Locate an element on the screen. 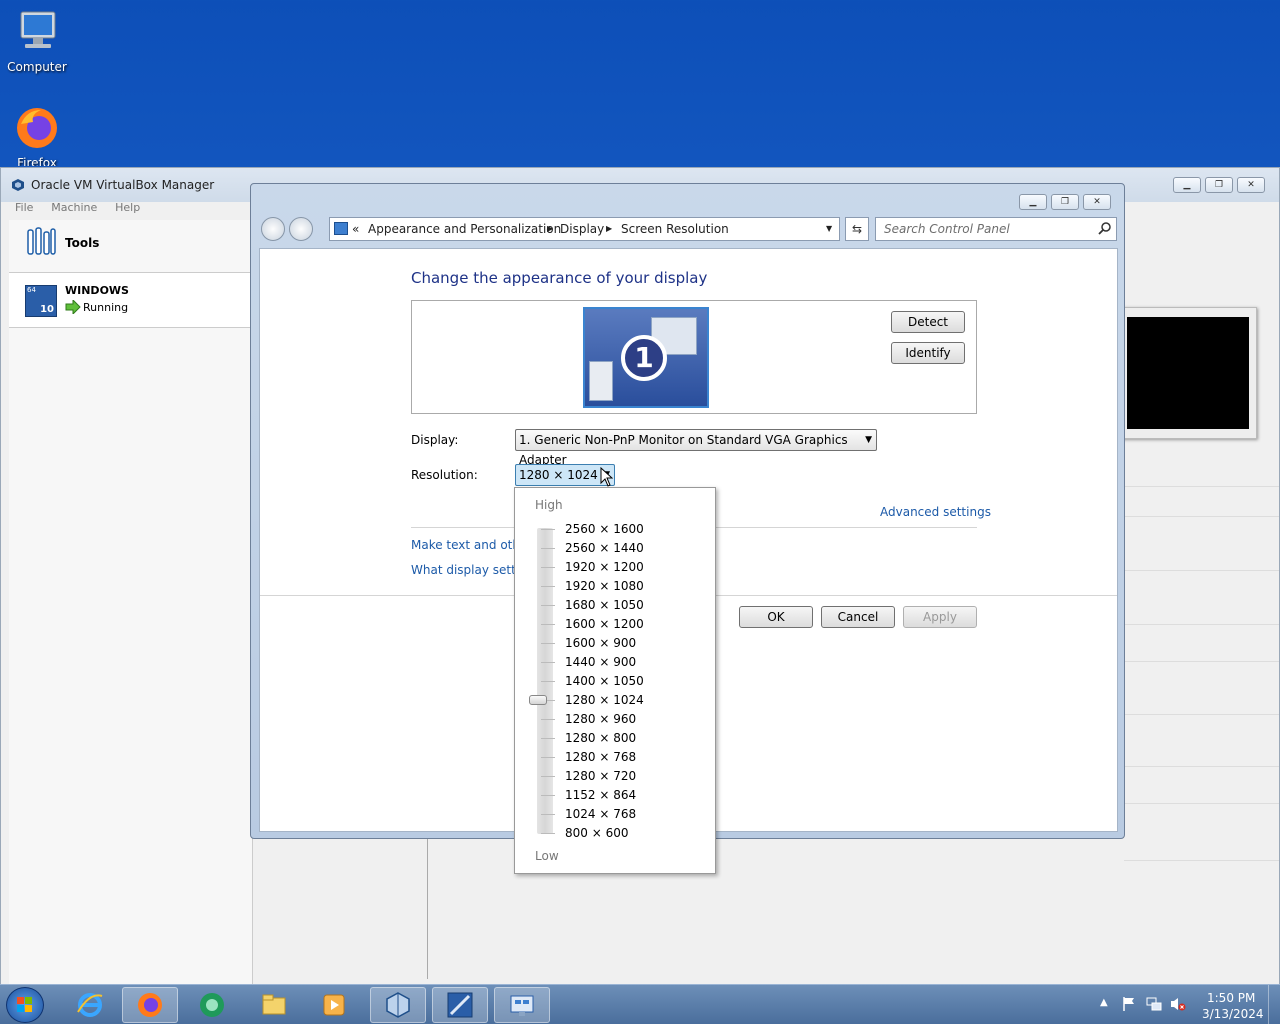 The height and width of the screenshot is (1024, 1280). search-placeholder: Search Control Panel is located at coordinates (947, 229).